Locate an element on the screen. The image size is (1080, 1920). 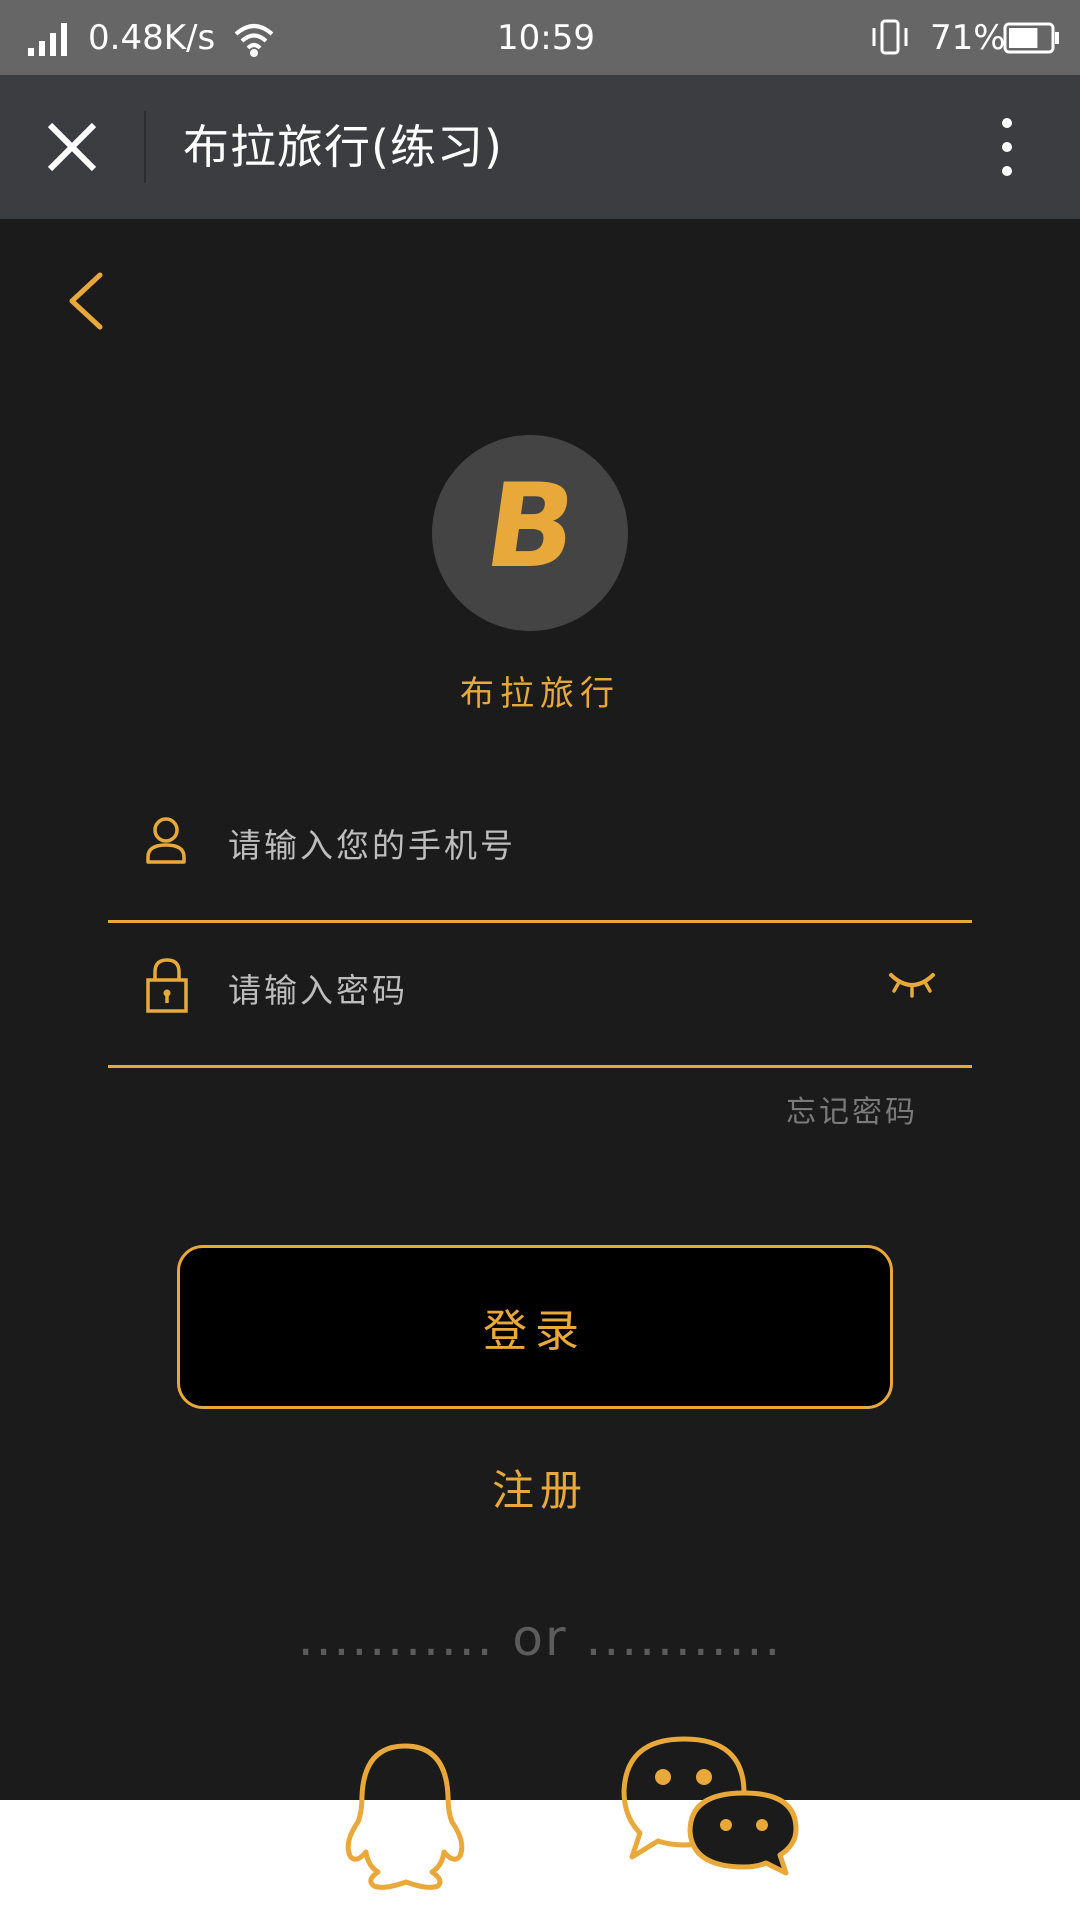
vibrate-icon is located at coordinates (890, 37).